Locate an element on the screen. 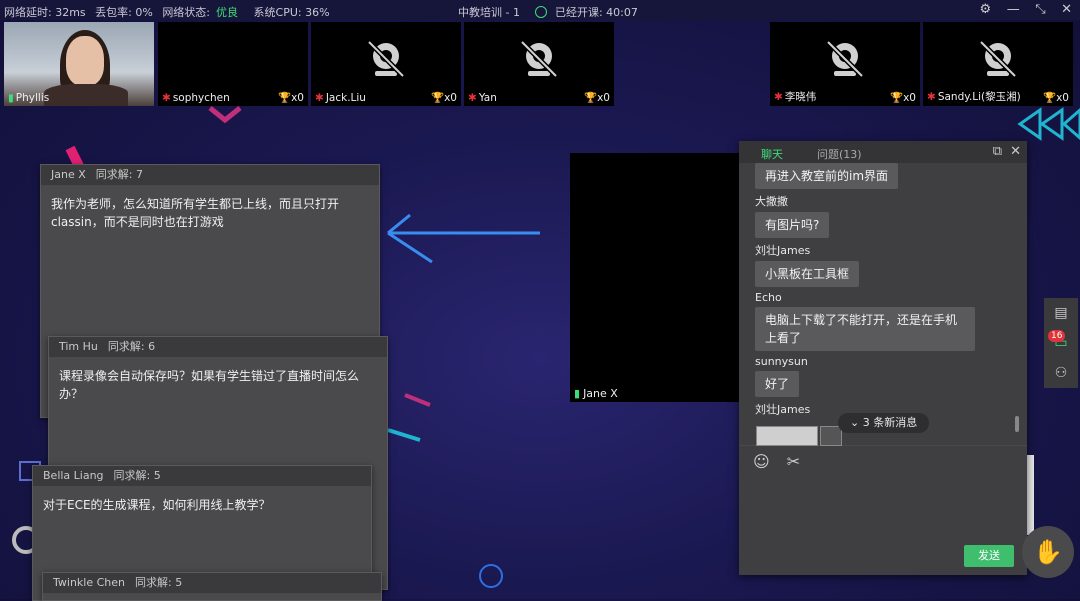 The image size is (1080, 601). question-author: Bella Liang is located at coordinates (73, 475).